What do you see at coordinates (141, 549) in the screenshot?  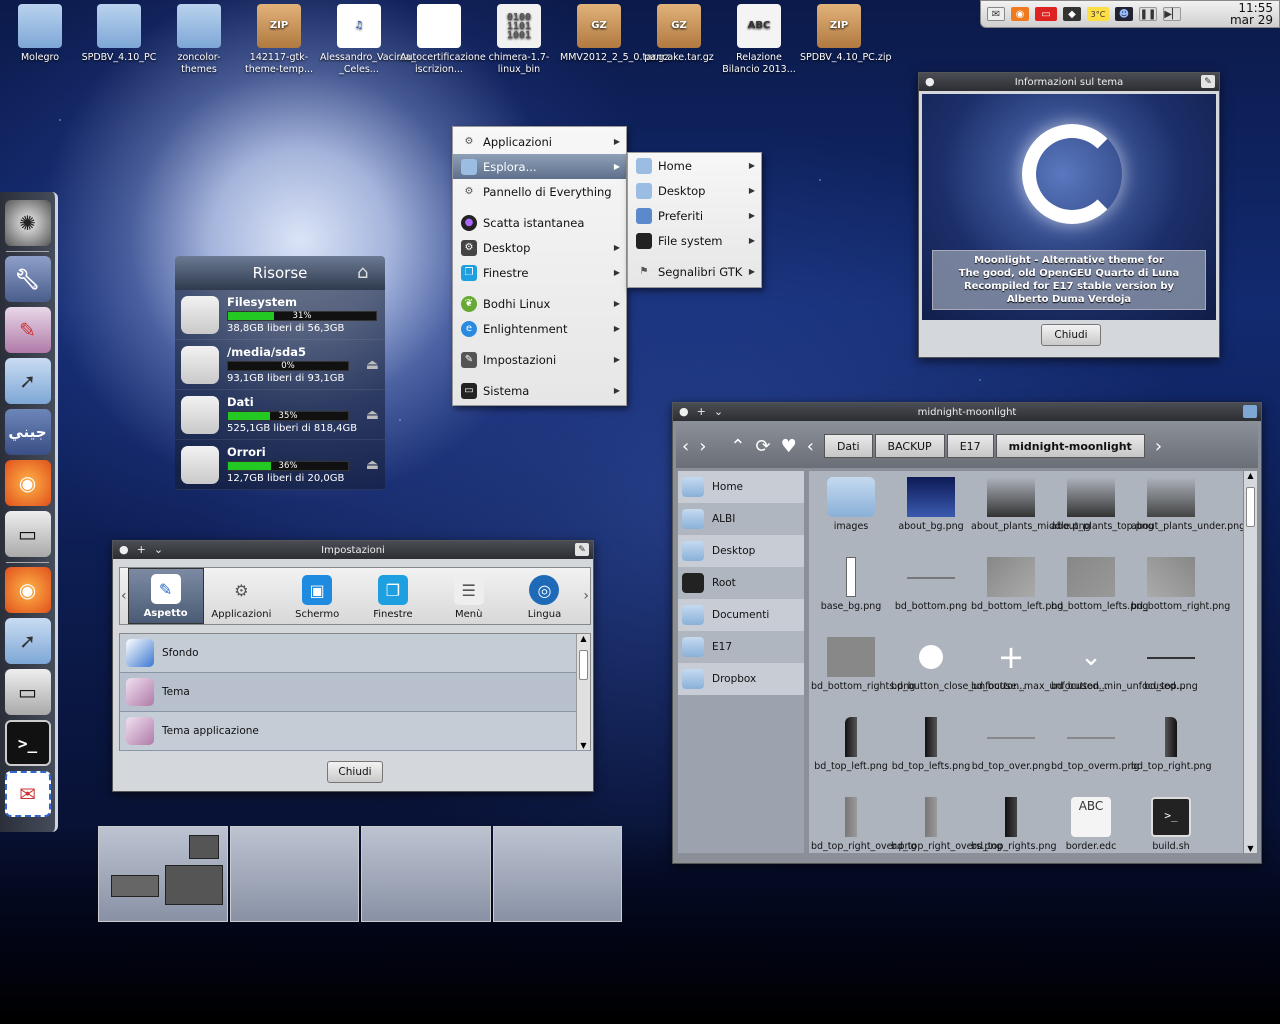 I see `window-add-icon: +` at bounding box center [141, 549].